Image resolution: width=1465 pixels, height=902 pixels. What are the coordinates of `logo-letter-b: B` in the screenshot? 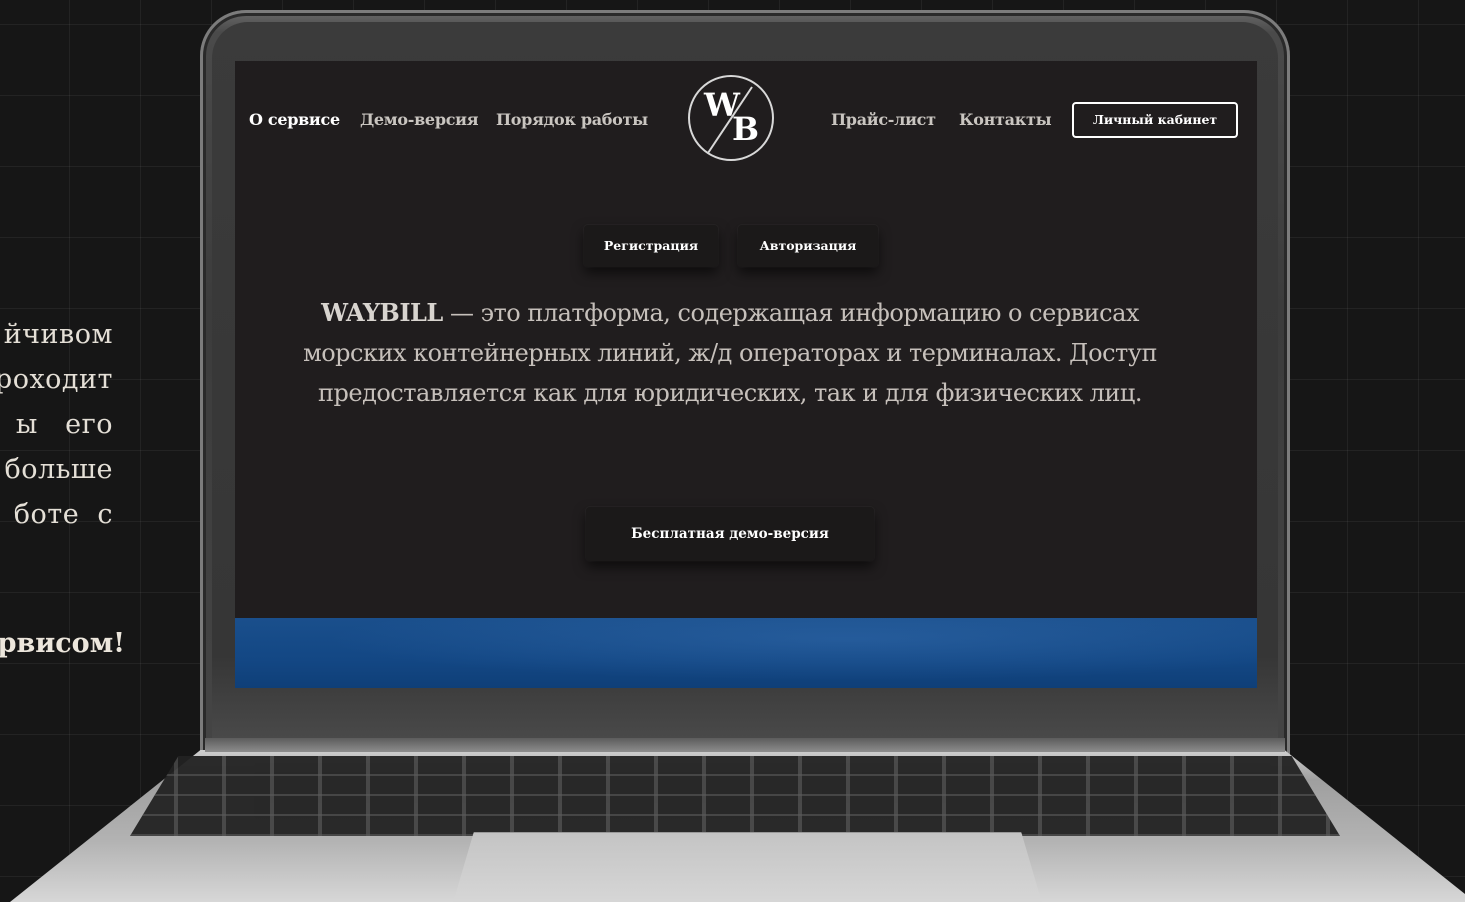 It's located at (746, 129).